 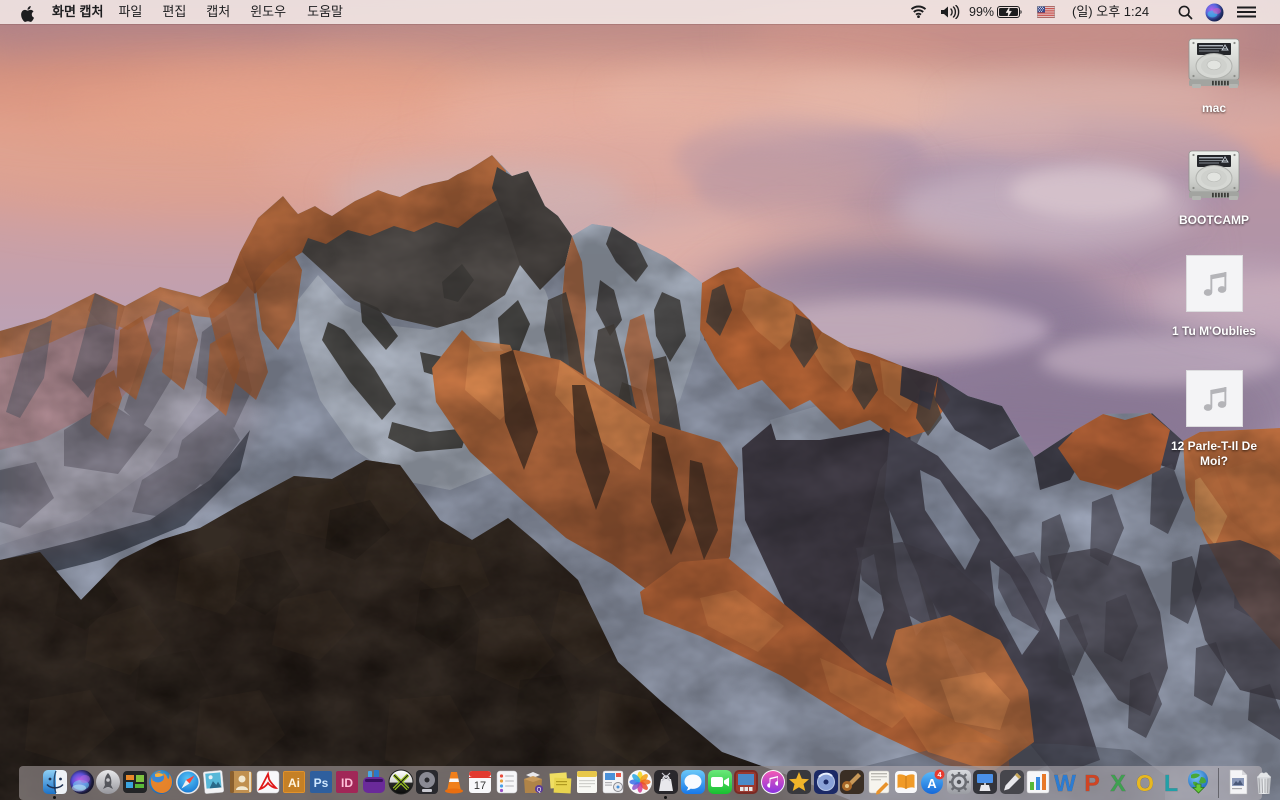 I want to click on svg-text: Ai, so click(x=294, y=783).